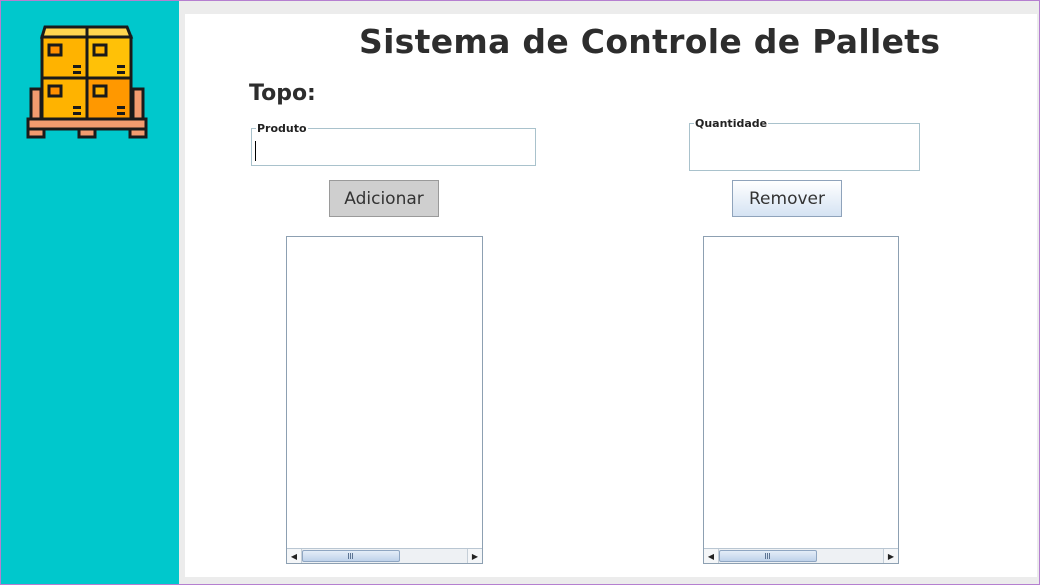  I want to click on section-label-topo: Topo:, so click(282, 93).